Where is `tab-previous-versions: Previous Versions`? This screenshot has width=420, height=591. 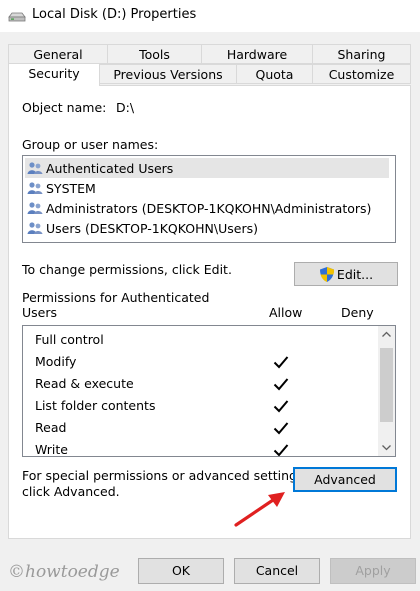 tab-previous-versions: Previous Versions is located at coordinates (168, 74).